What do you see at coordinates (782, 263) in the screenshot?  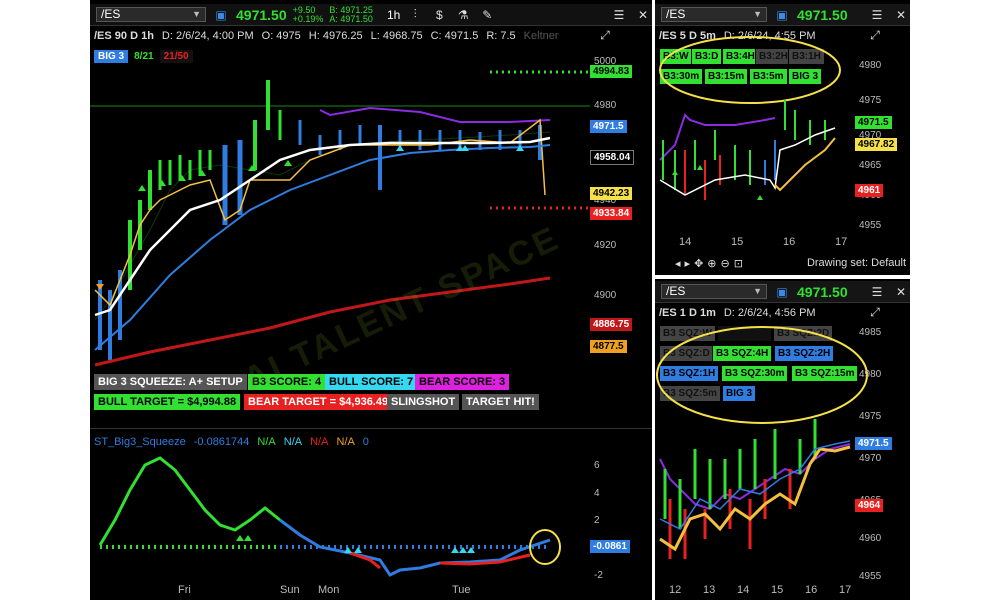 I see `tr-drawing-toolbar: ◂ ▸ ✥ ⊕ ⊖ ⊡ Drawing set: Default` at bounding box center [782, 263].